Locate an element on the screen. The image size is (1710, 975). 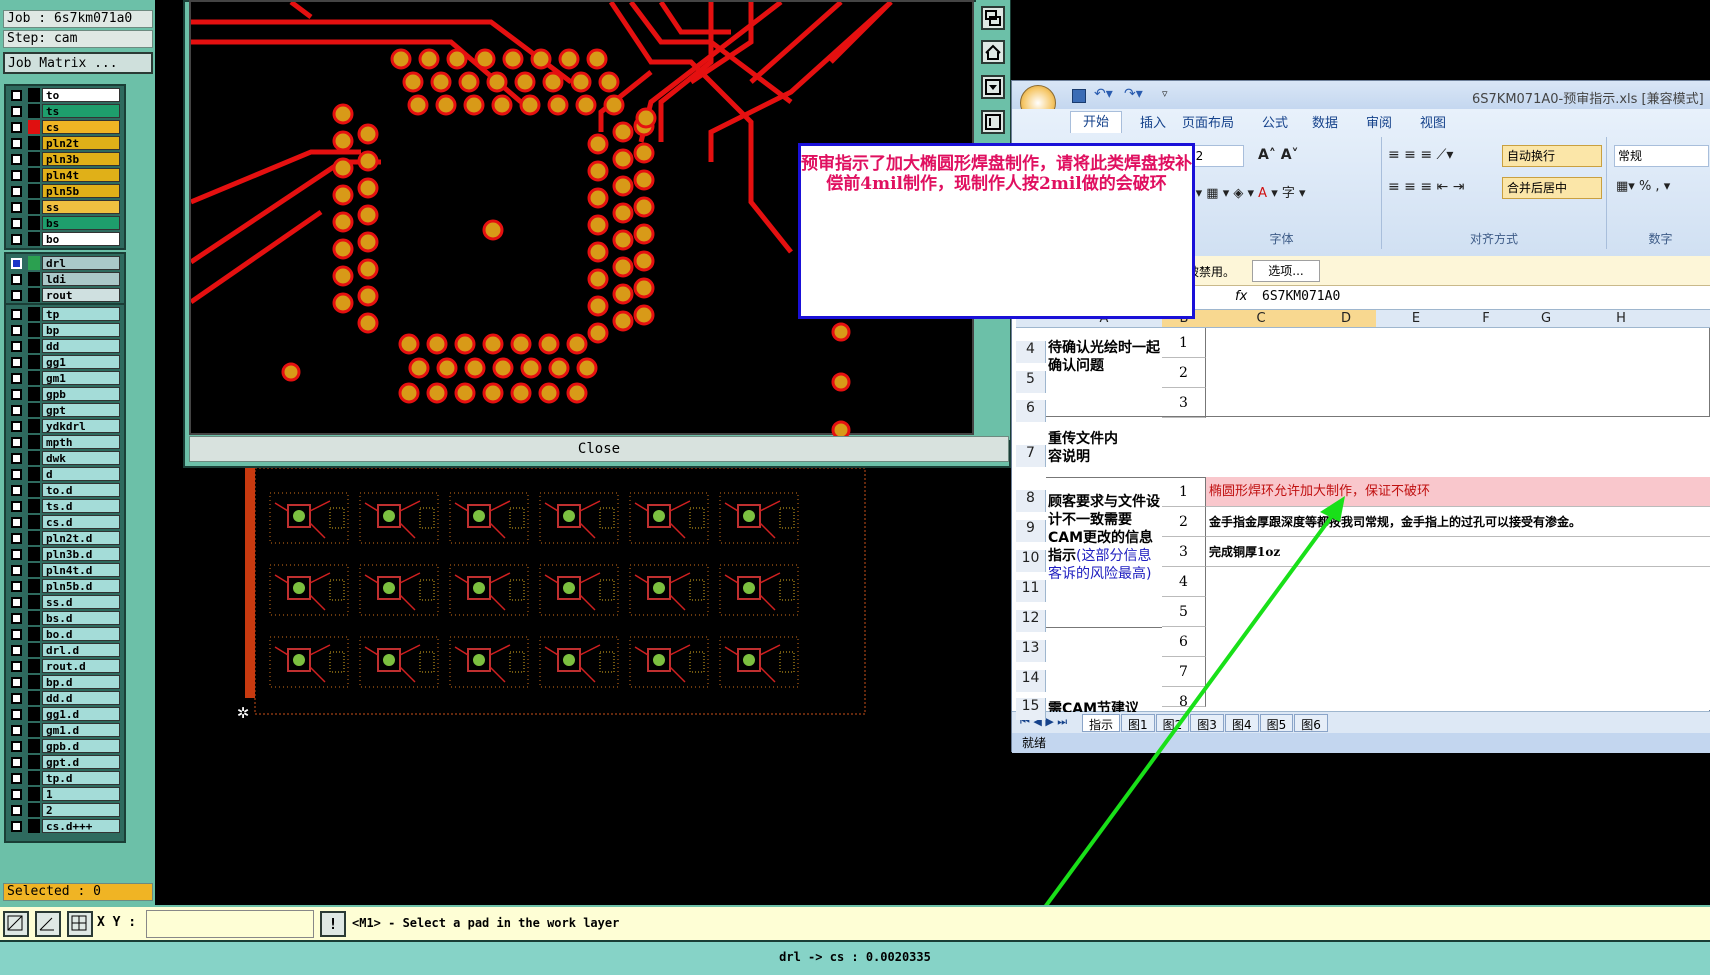
green-arrow-overlay is located at coordinates (1177, 725).